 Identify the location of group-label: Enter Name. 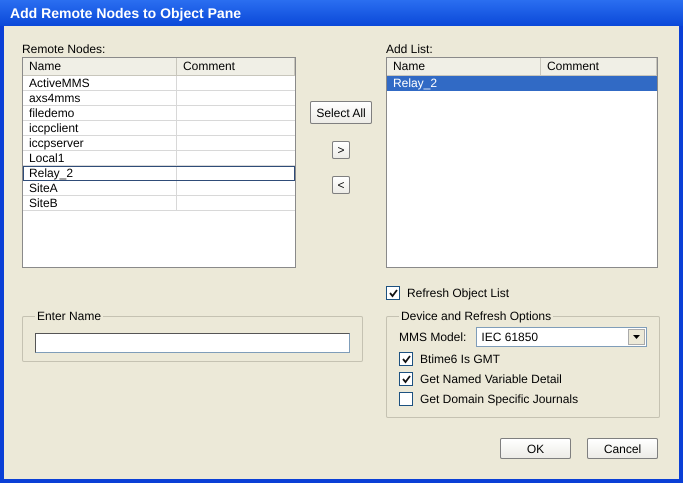
(69, 316).